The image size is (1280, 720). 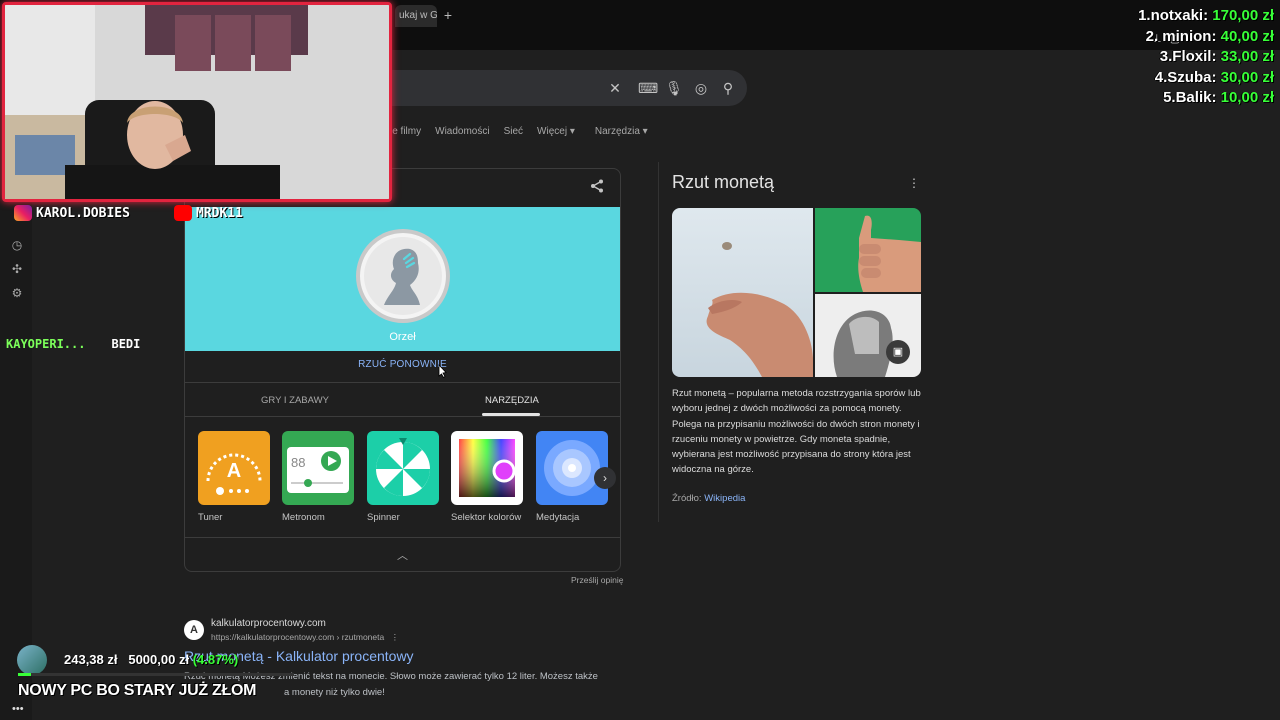 I want to click on coin-profile-icon, so click(x=402, y=276).